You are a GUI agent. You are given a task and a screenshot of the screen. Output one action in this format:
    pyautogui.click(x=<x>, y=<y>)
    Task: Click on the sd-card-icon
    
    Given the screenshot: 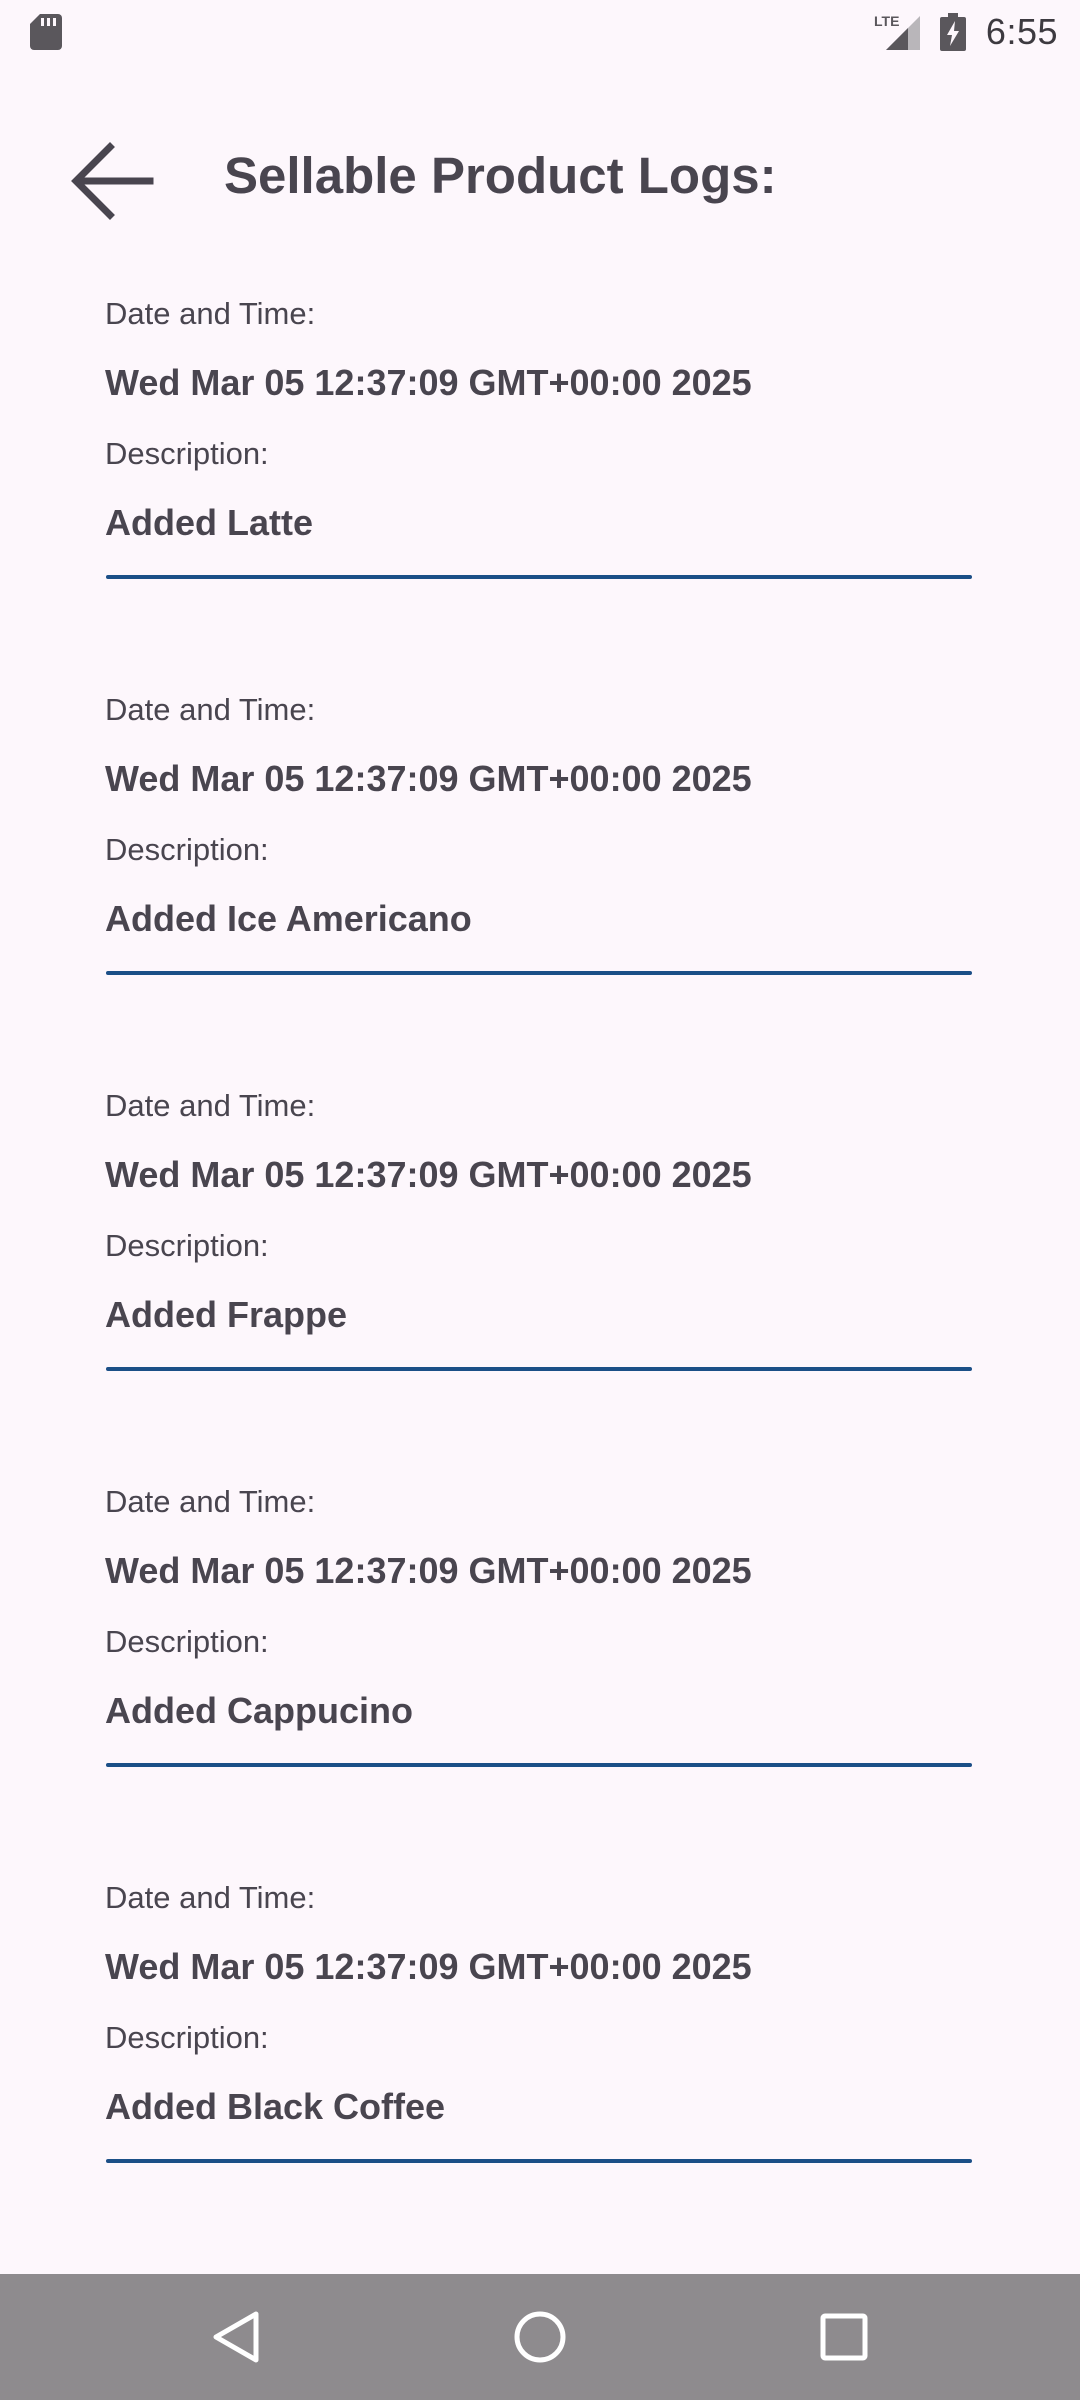 What is the action you would take?
    pyautogui.click(x=46, y=32)
    